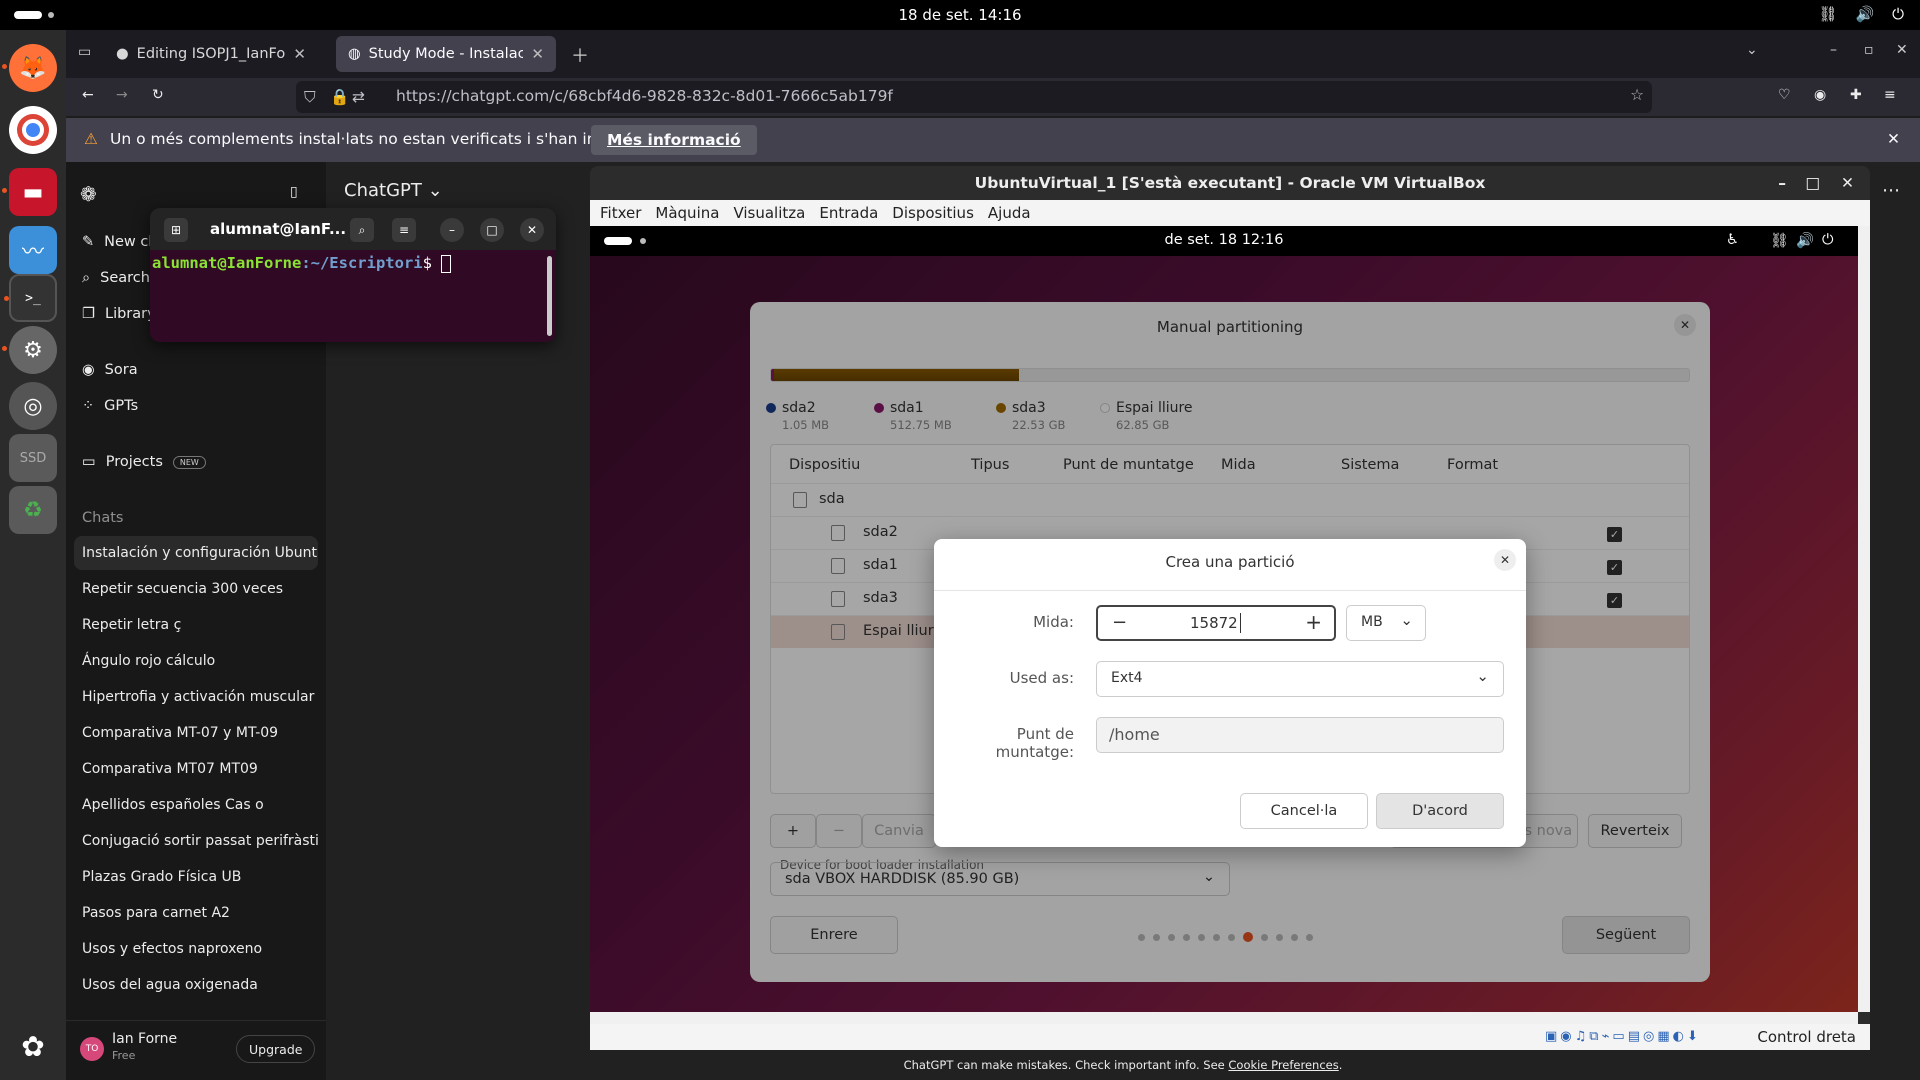 The image size is (1920, 1080). I want to click on forward-icon: →, so click(122, 95).